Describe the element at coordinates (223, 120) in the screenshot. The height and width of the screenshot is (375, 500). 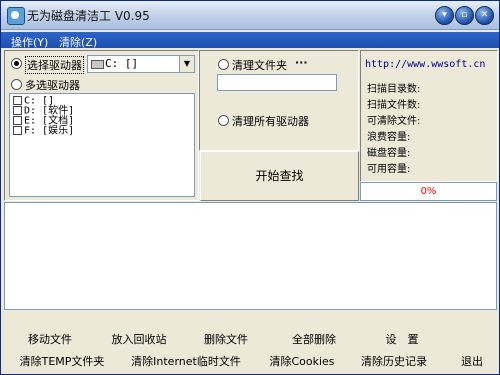
I see `clean-all-radio` at that location.